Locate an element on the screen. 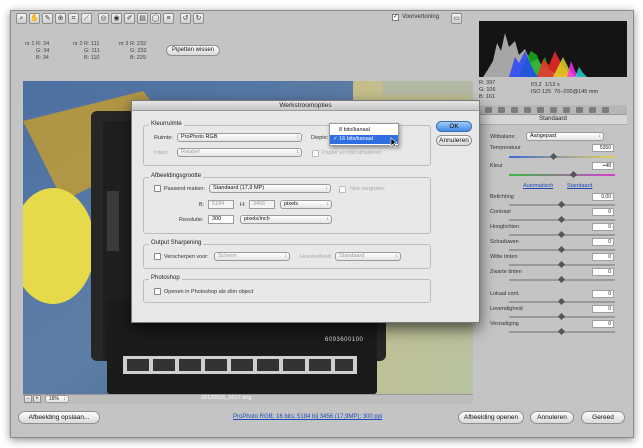 This screenshot has height=448, width=643. slider-label: Lokaal cont. is located at coordinates (505, 294).